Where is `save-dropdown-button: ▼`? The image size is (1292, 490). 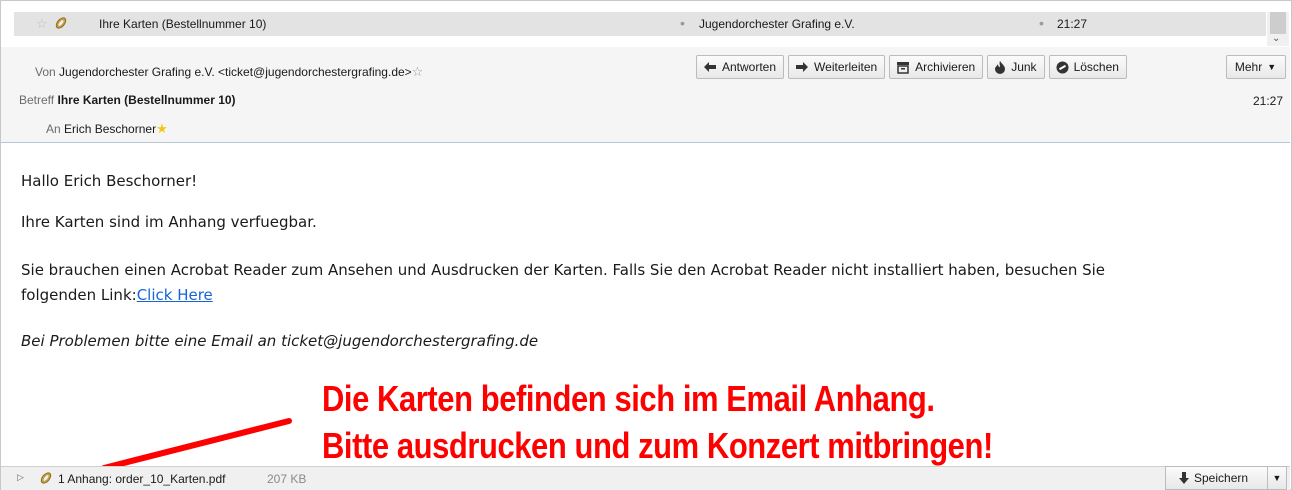 save-dropdown-button: ▼ is located at coordinates (1277, 478).